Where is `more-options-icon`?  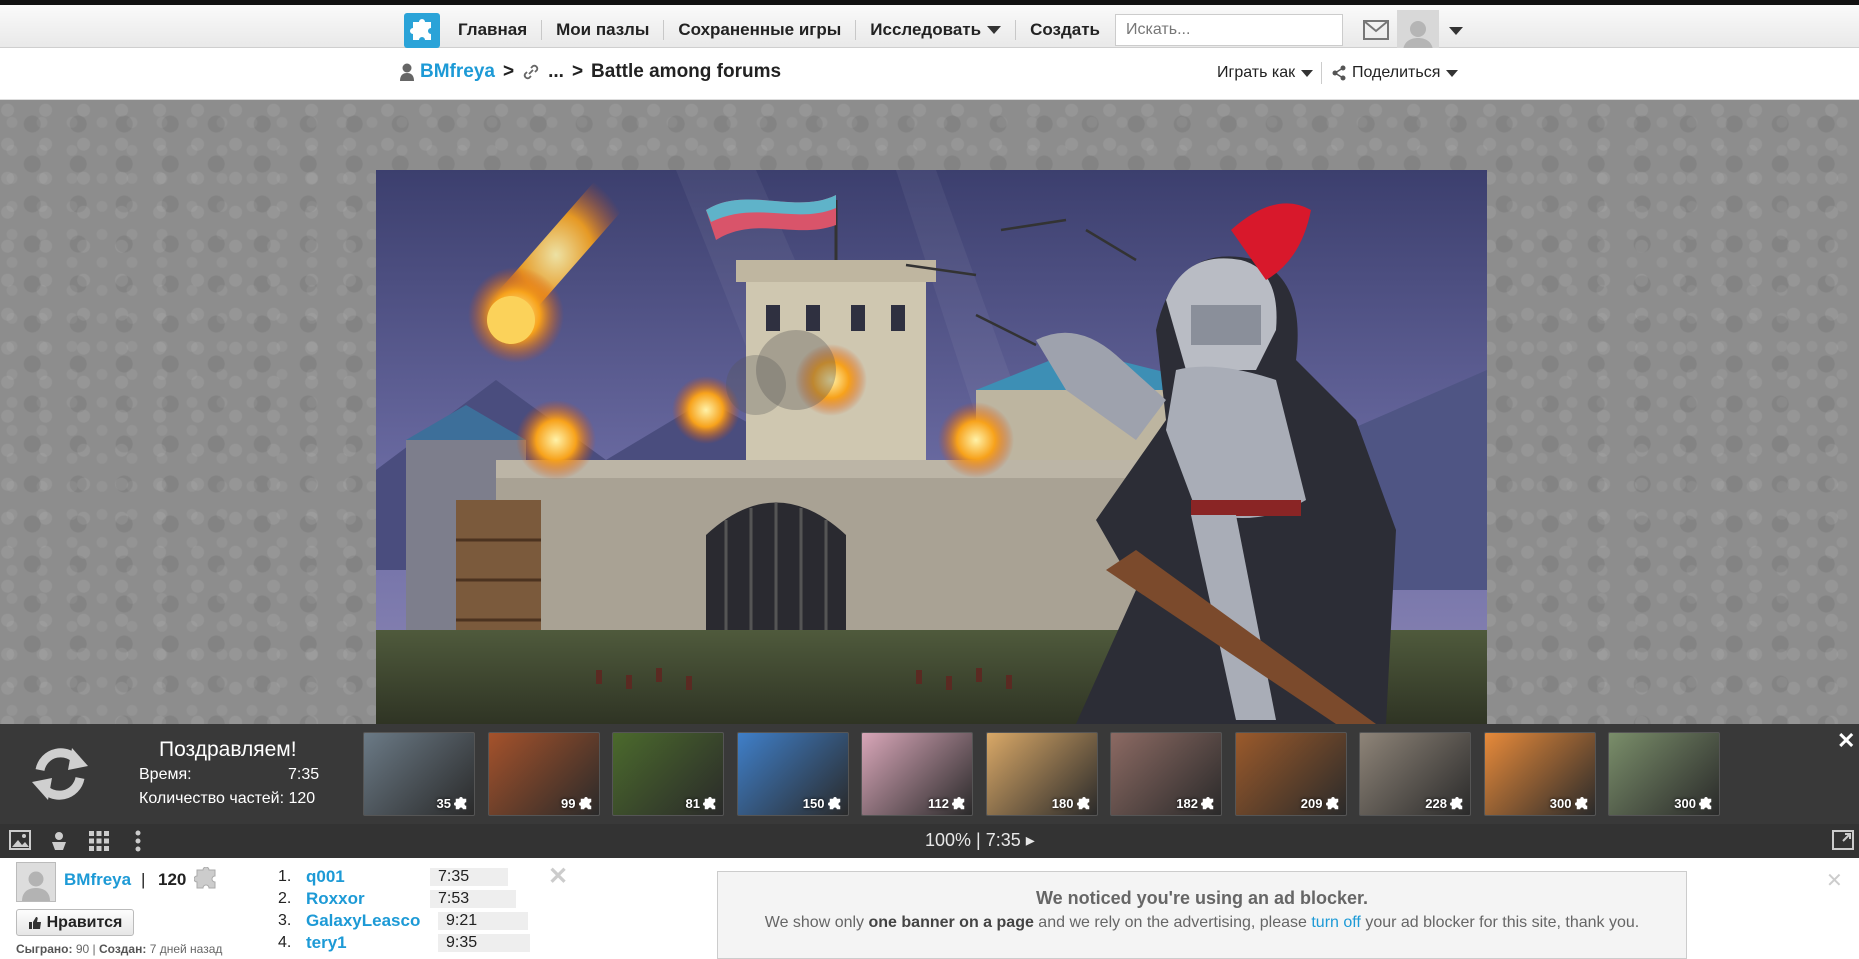
more-options-icon is located at coordinates (138, 841).